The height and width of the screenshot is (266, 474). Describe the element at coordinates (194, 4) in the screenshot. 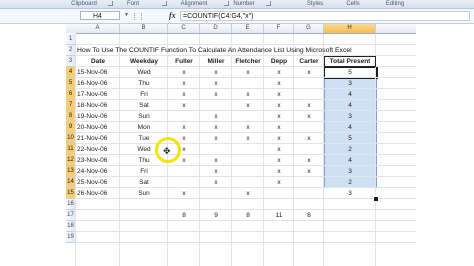

I see `ribbon-group-alignment: Alignment` at that location.